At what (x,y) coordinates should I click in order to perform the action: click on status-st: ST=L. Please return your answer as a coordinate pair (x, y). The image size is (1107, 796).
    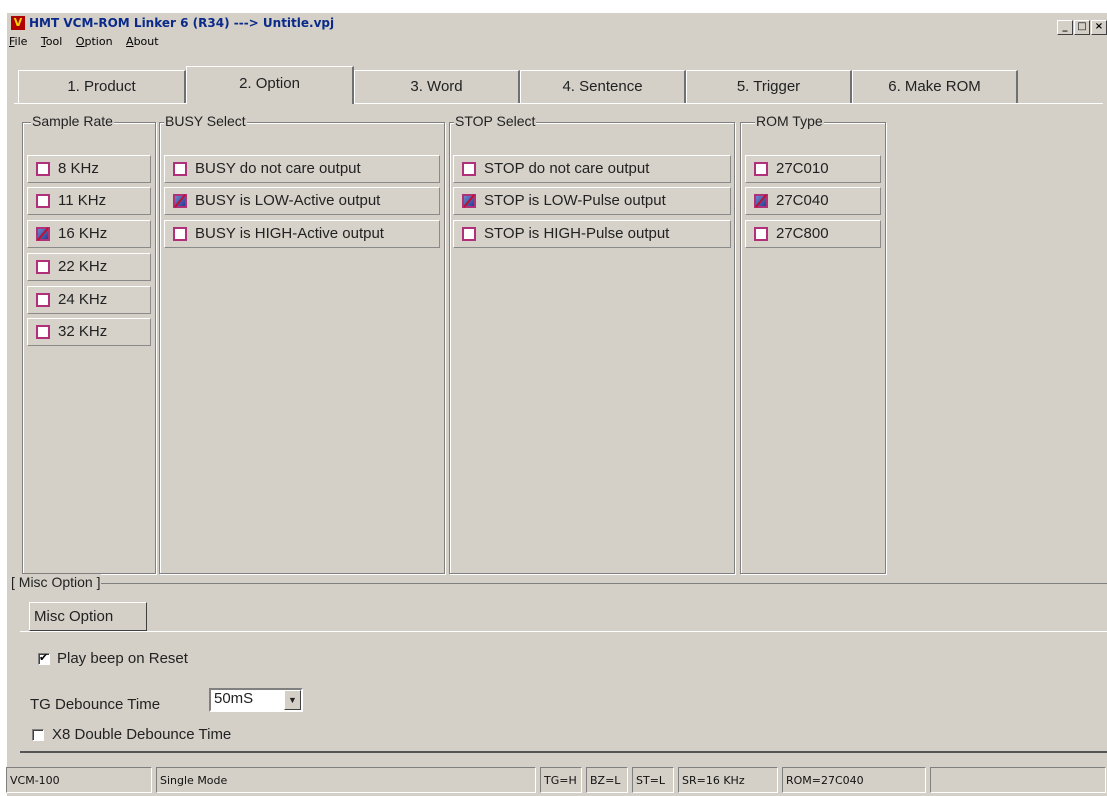
    Looking at the image, I should click on (653, 780).